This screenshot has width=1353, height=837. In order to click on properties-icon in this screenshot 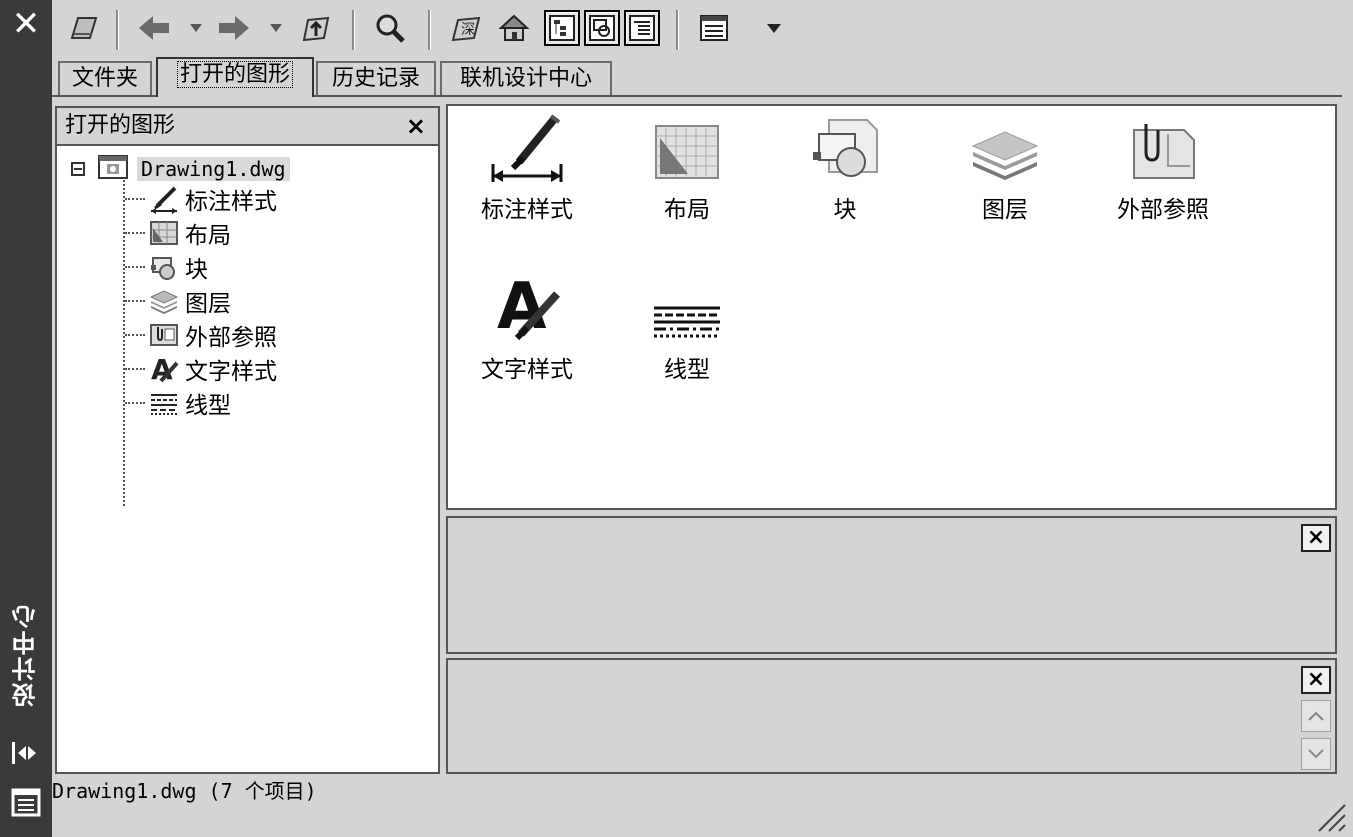, I will do `click(26, 802)`.